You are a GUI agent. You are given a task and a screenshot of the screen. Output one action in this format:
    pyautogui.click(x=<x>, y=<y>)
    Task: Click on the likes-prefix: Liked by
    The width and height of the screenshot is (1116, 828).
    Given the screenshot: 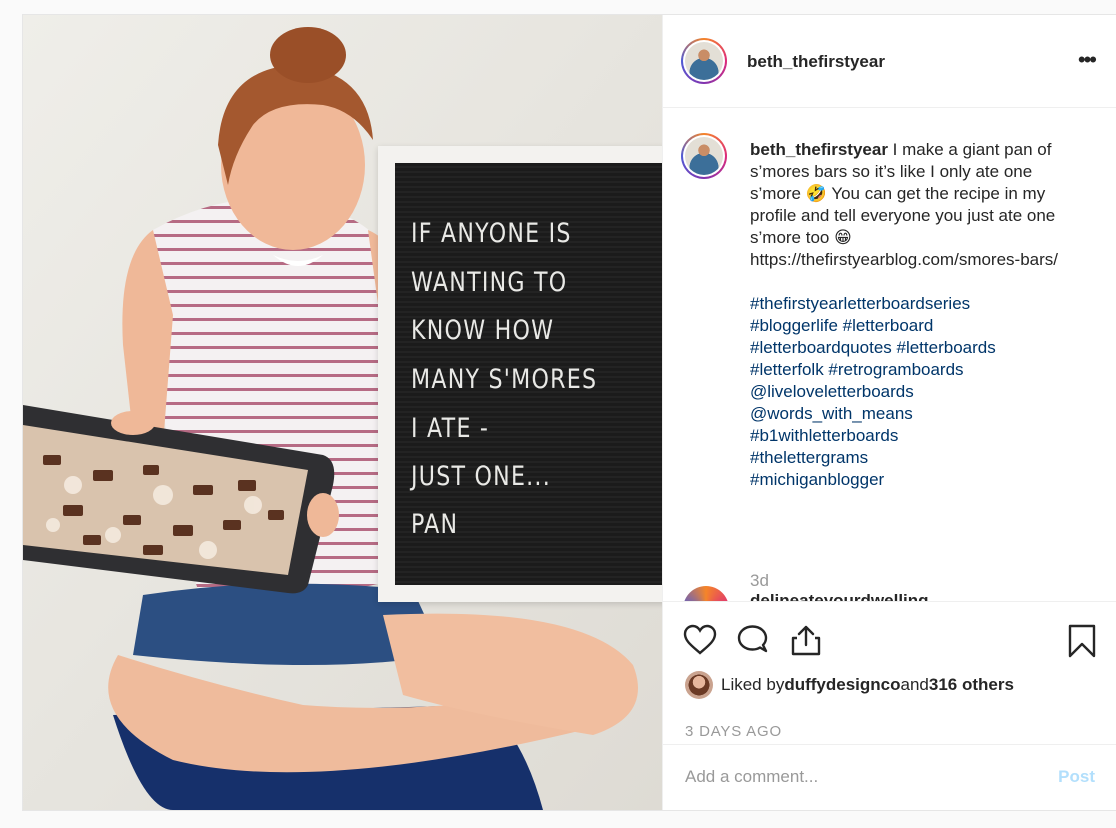 What is the action you would take?
    pyautogui.click(x=753, y=684)
    